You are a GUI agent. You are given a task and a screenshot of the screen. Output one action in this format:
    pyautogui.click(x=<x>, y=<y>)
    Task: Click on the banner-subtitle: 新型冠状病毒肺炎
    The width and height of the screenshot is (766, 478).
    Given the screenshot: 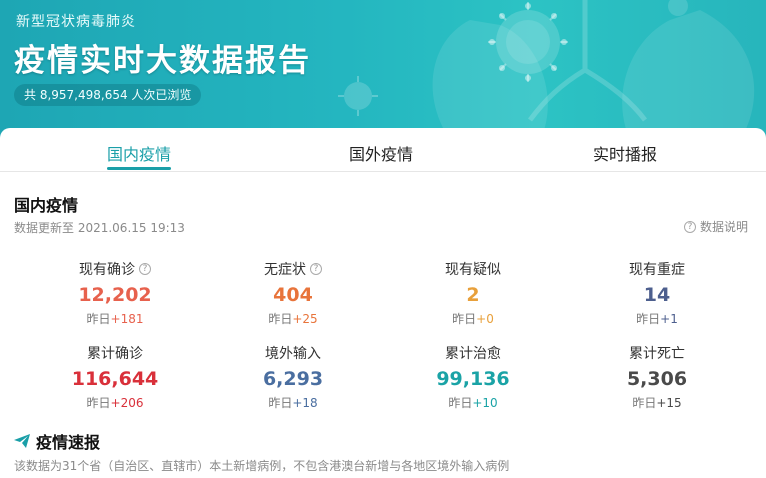 What is the action you would take?
    pyautogui.click(x=76, y=22)
    